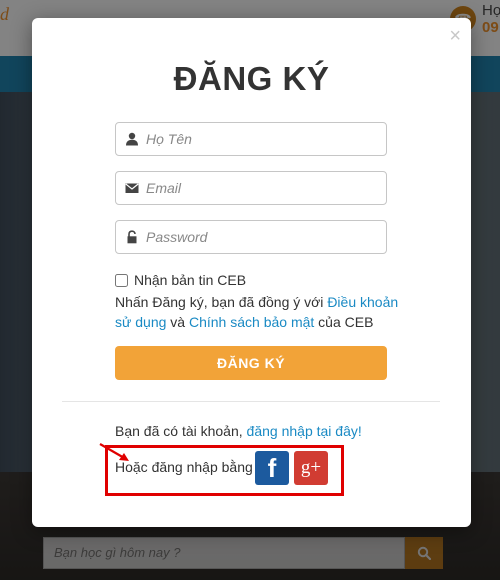 The width and height of the screenshot is (500, 580). Describe the element at coordinates (184, 467) in the screenshot. I see `social-login-label: Hoặc đăng nhập bằng` at that location.